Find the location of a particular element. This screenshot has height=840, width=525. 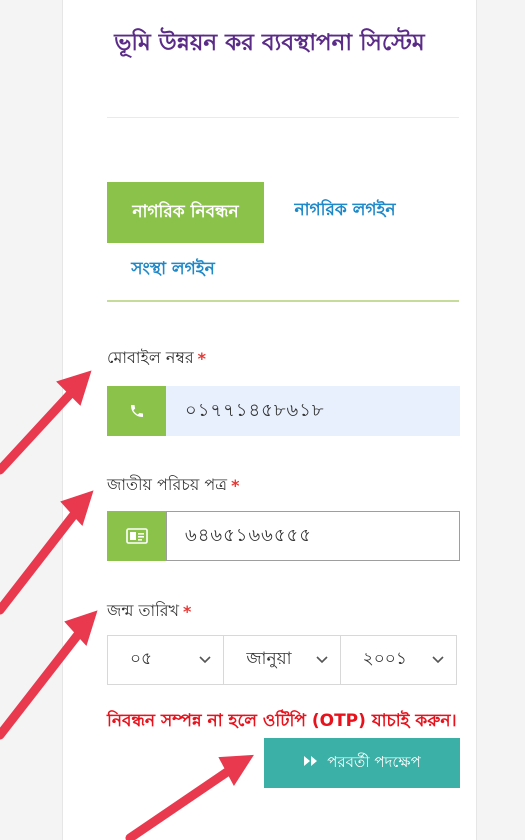

id-card-icon is located at coordinates (136, 536).